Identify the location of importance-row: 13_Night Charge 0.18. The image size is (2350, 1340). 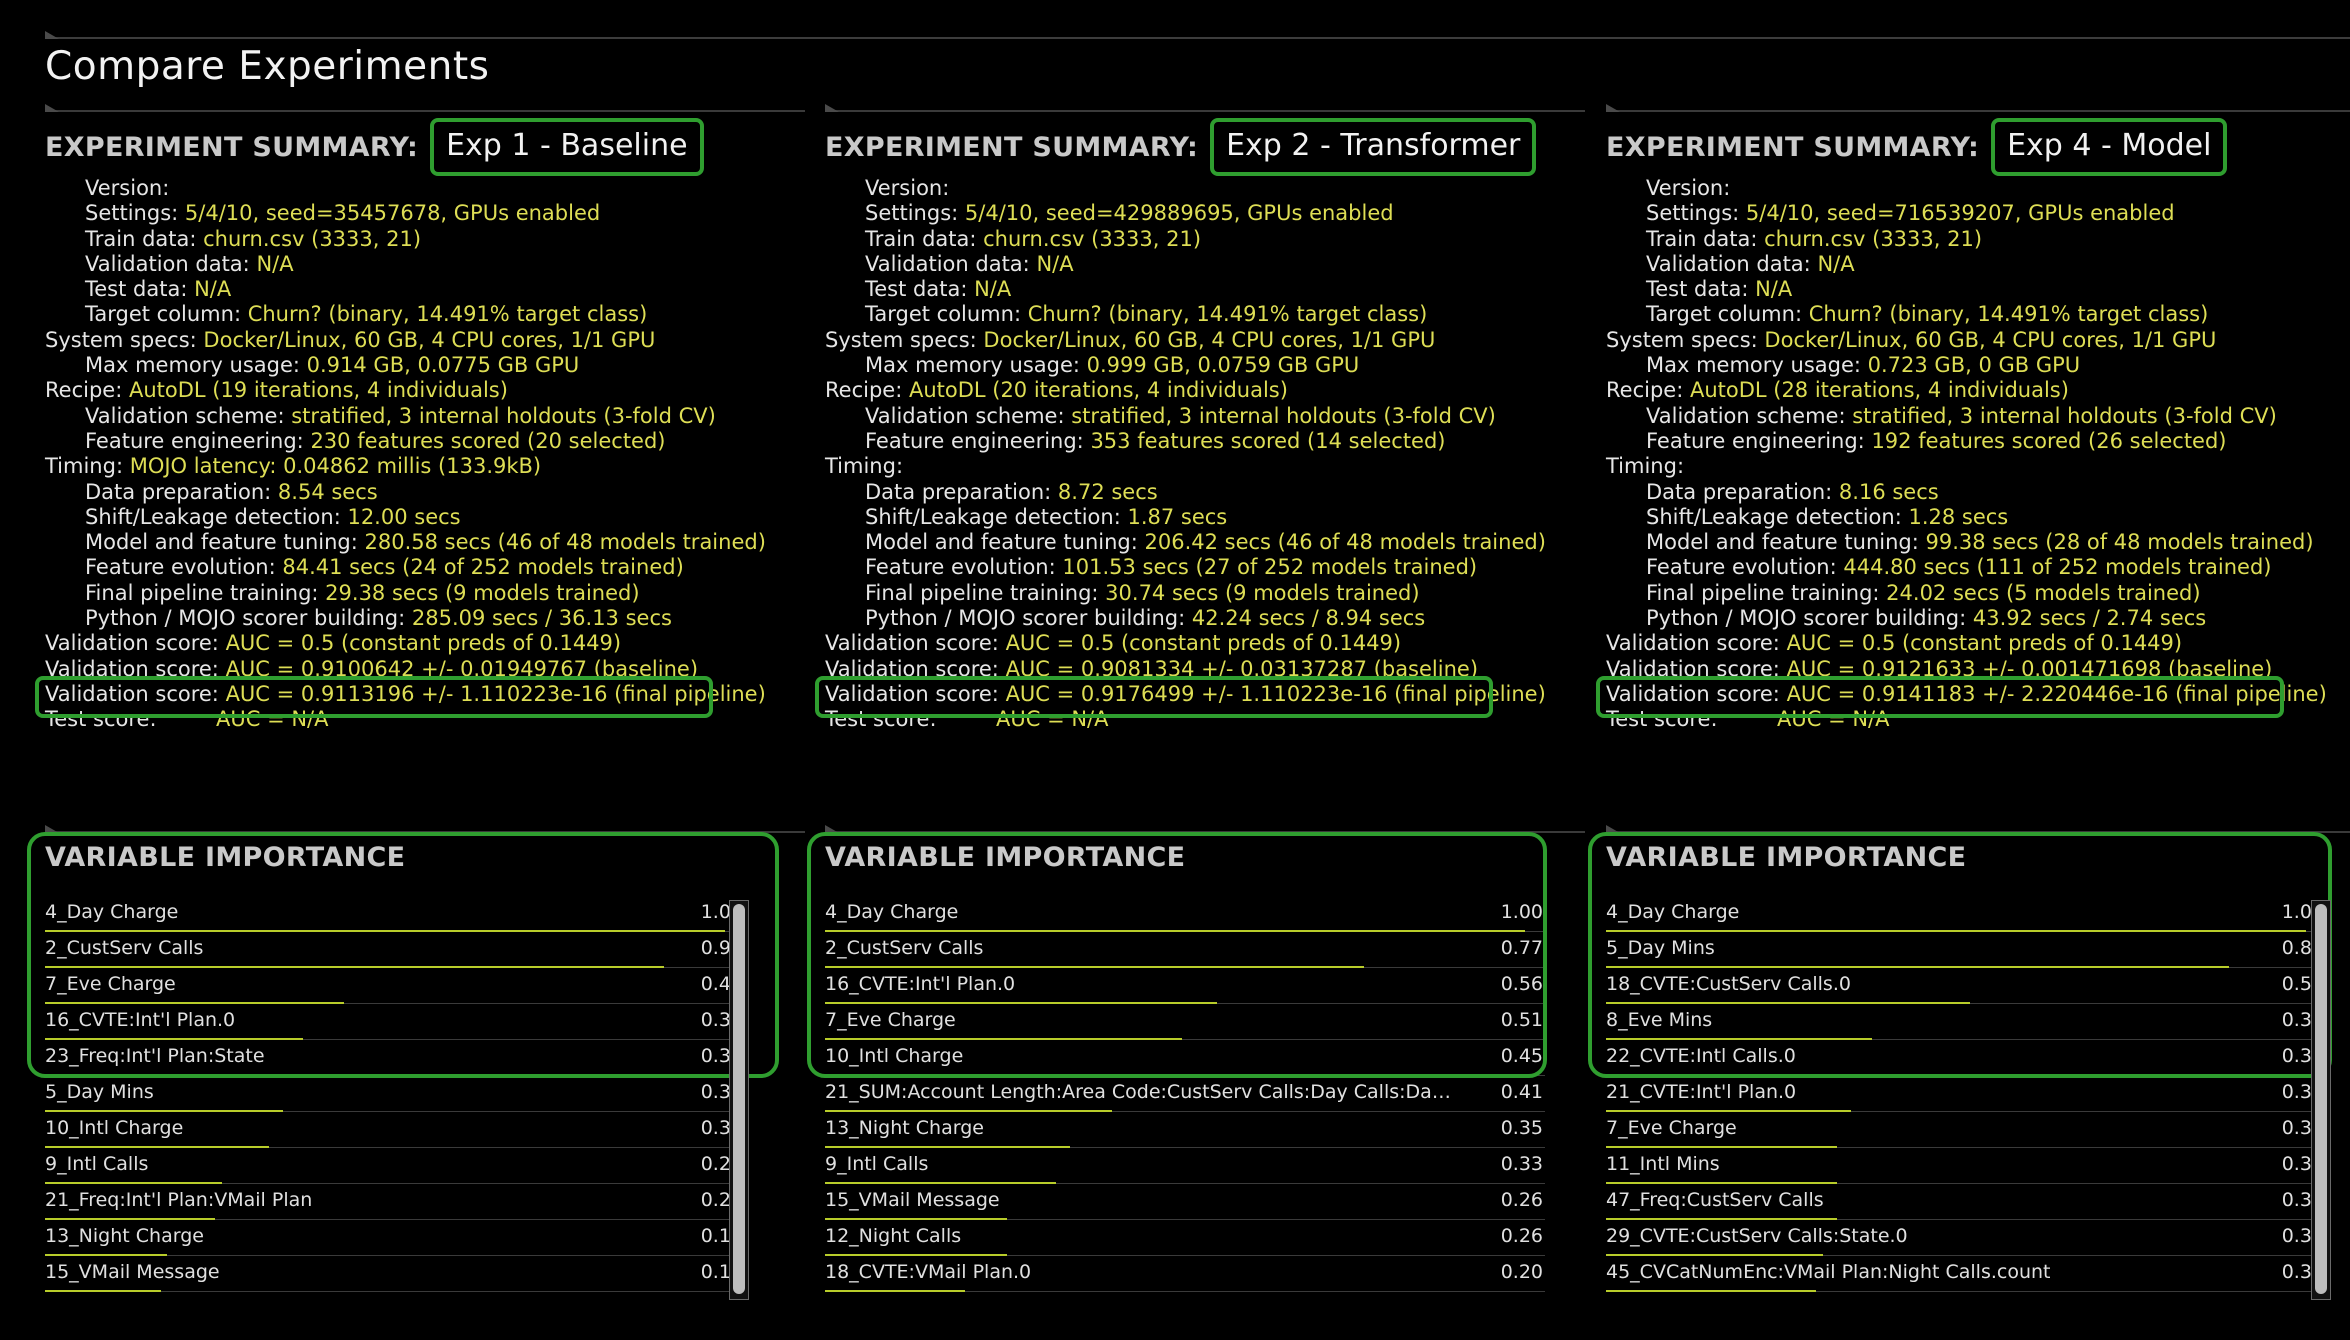
(395, 1238).